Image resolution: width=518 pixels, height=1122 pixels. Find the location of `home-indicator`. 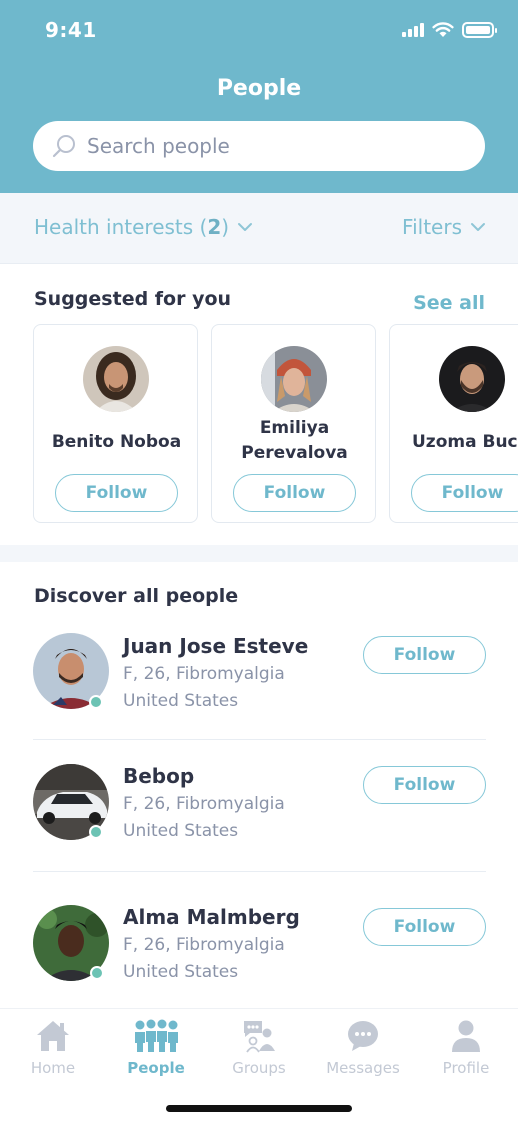

home-indicator is located at coordinates (259, 1108).